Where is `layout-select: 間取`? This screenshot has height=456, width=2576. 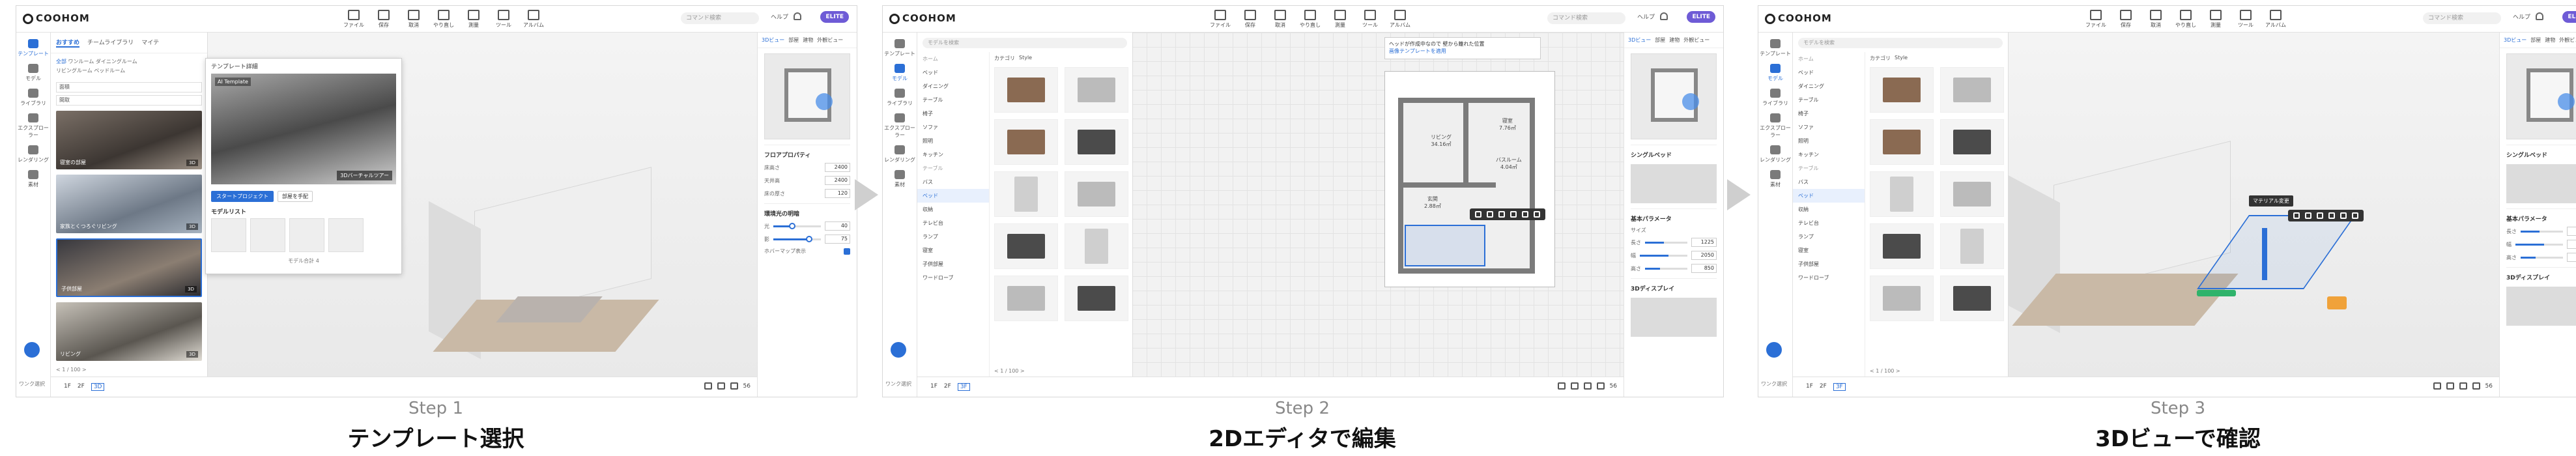 layout-select: 間取 is located at coordinates (129, 101).